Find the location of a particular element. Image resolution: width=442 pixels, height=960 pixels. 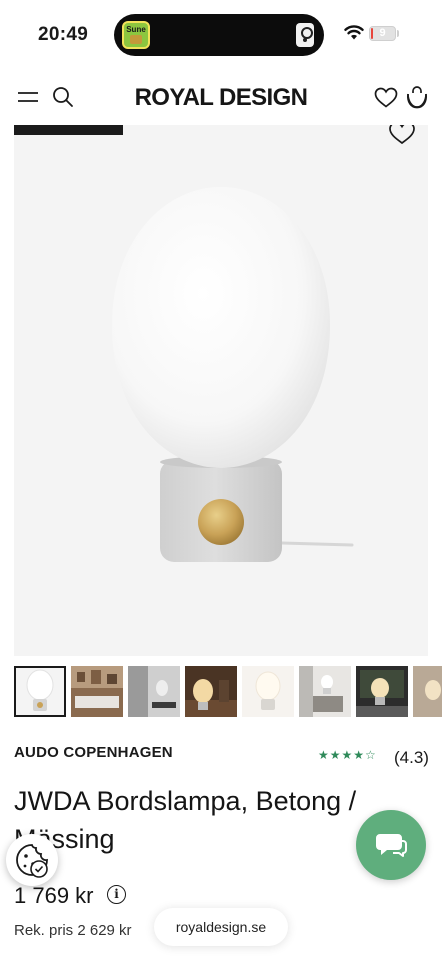

chat-icon is located at coordinates (391, 845).